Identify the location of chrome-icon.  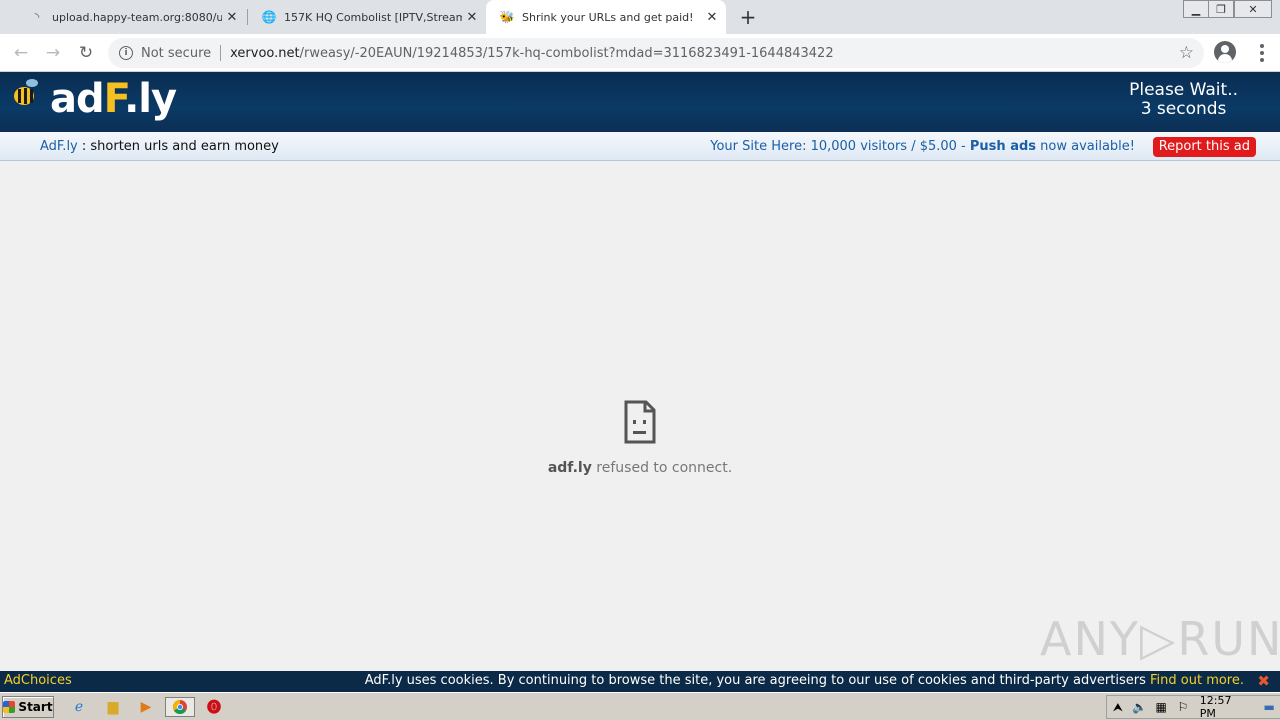
(180, 707).